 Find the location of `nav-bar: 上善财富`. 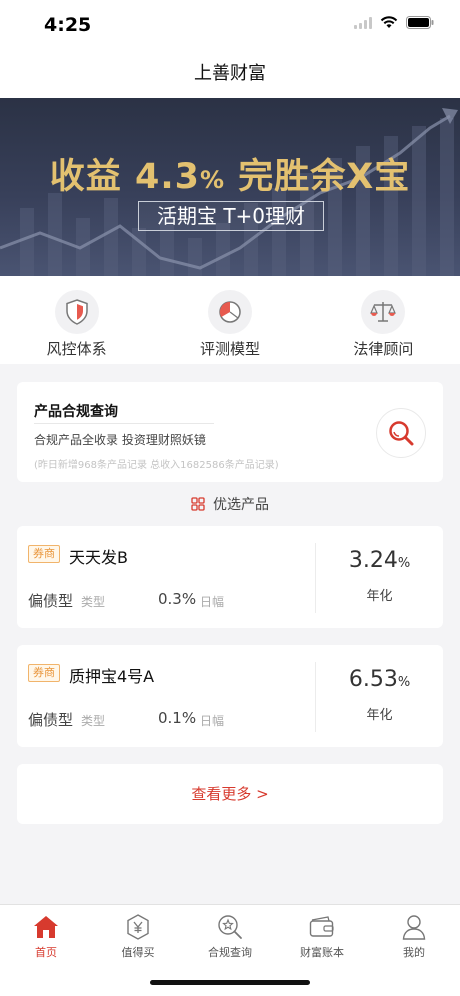

nav-bar: 上善财富 is located at coordinates (230, 74).